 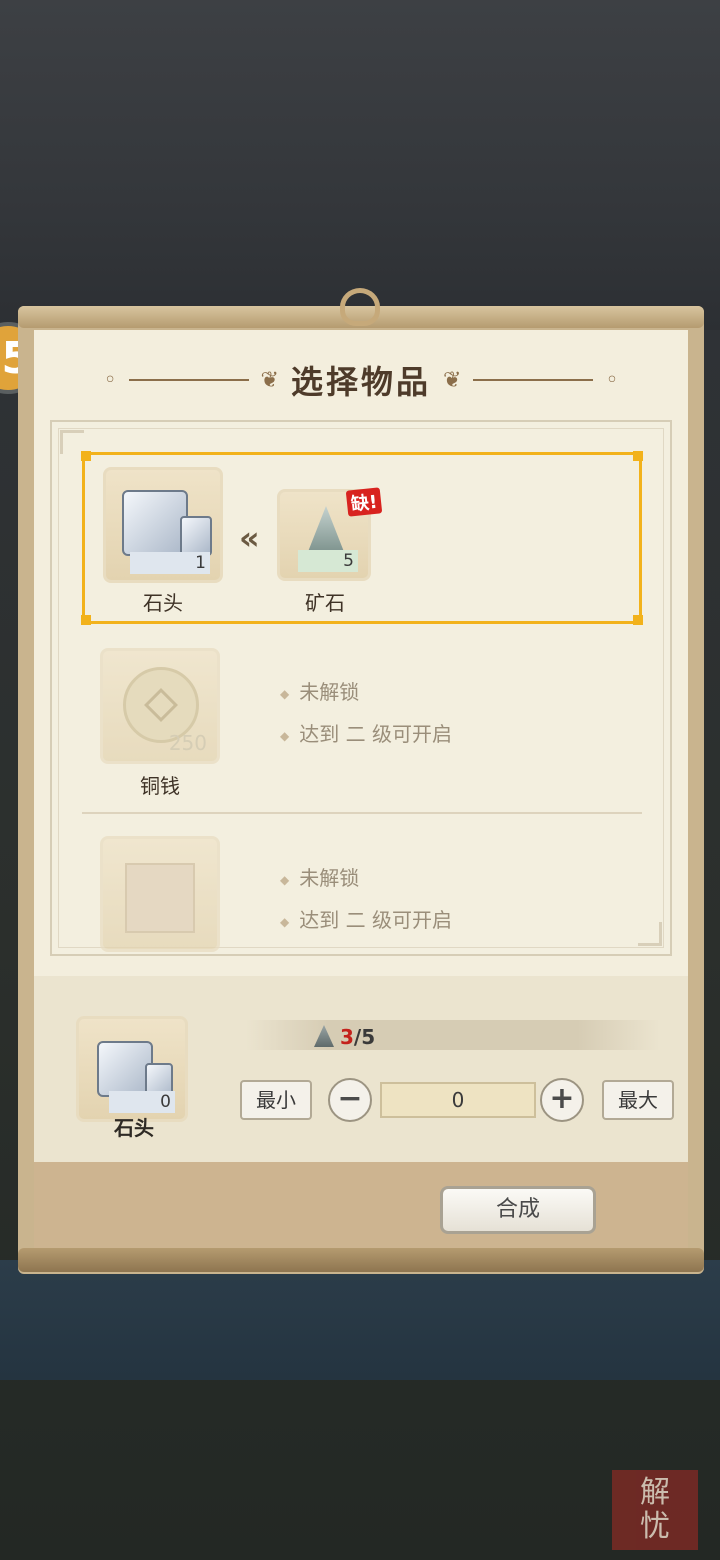 I want to click on shortage-badge: 缺!, so click(x=364, y=502).